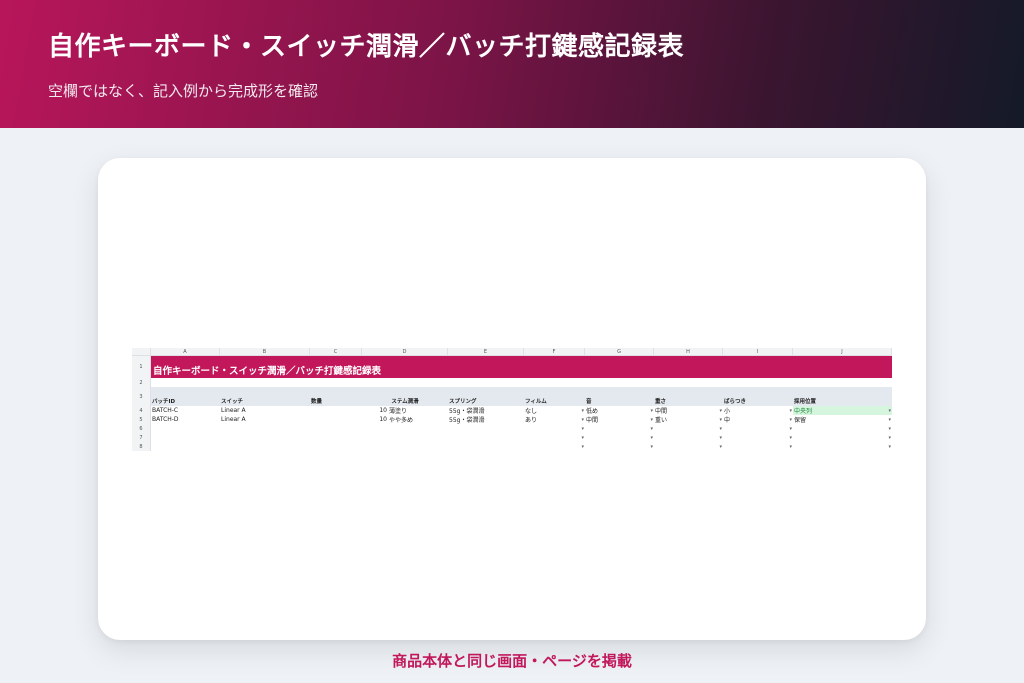  What do you see at coordinates (486, 396) in the screenshot?
I see `header-cell-spring: スプリング` at bounding box center [486, 396].